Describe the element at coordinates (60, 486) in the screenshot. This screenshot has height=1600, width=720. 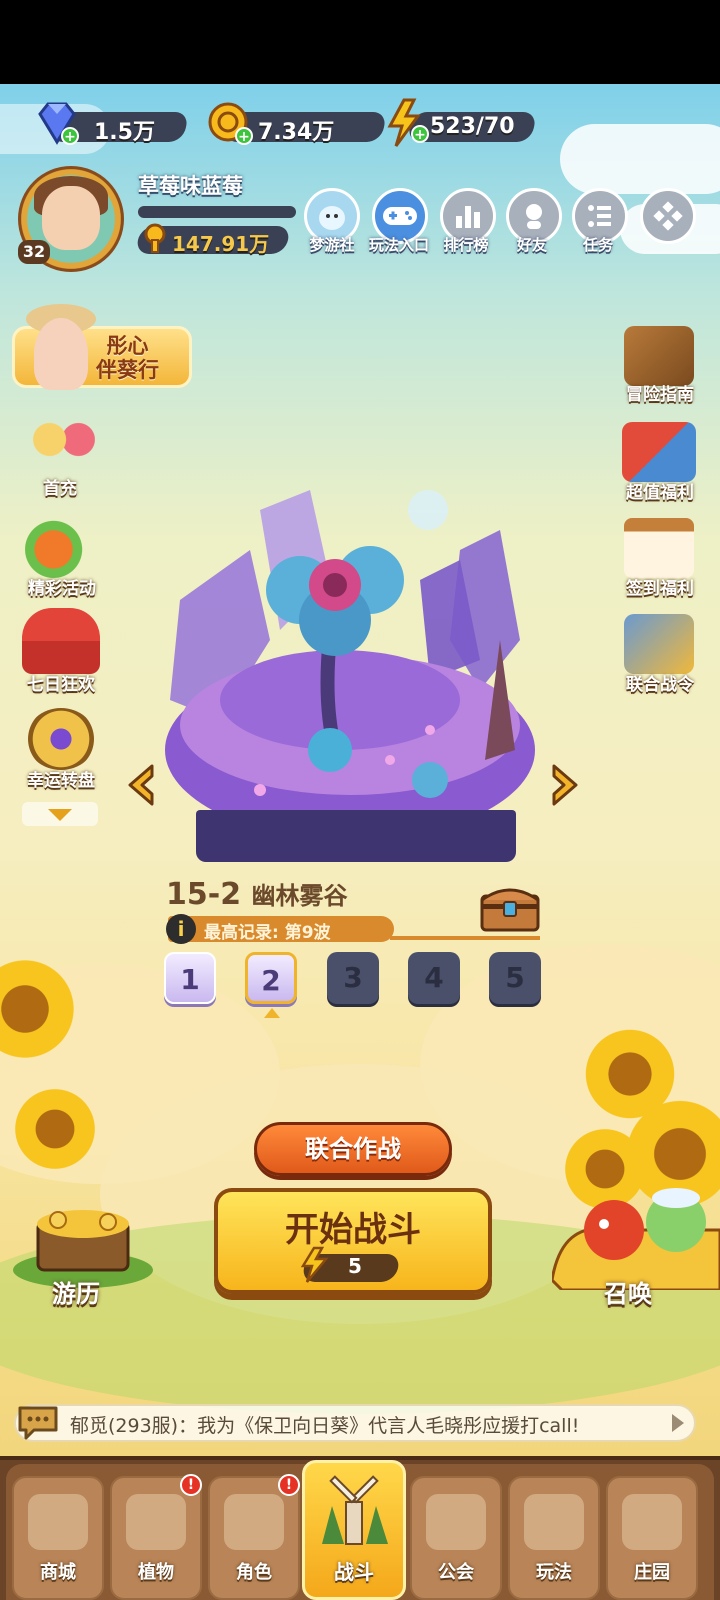
I see `first-recharge-label: 首充` at that location.